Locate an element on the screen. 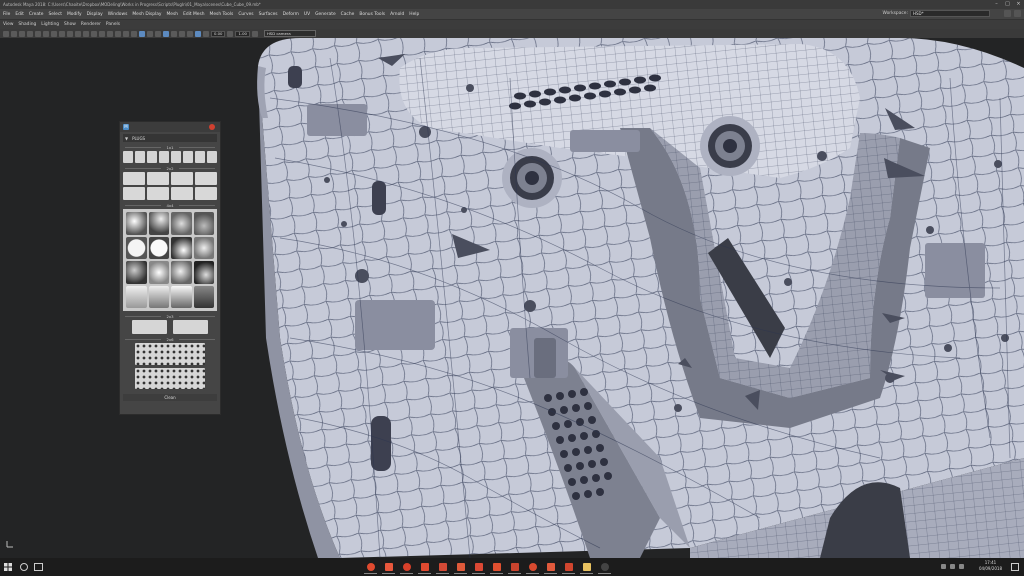 Image resolution: width=1024 pixels, height=576 pixels. menu-display: Display is located at coordinates (95, 14).